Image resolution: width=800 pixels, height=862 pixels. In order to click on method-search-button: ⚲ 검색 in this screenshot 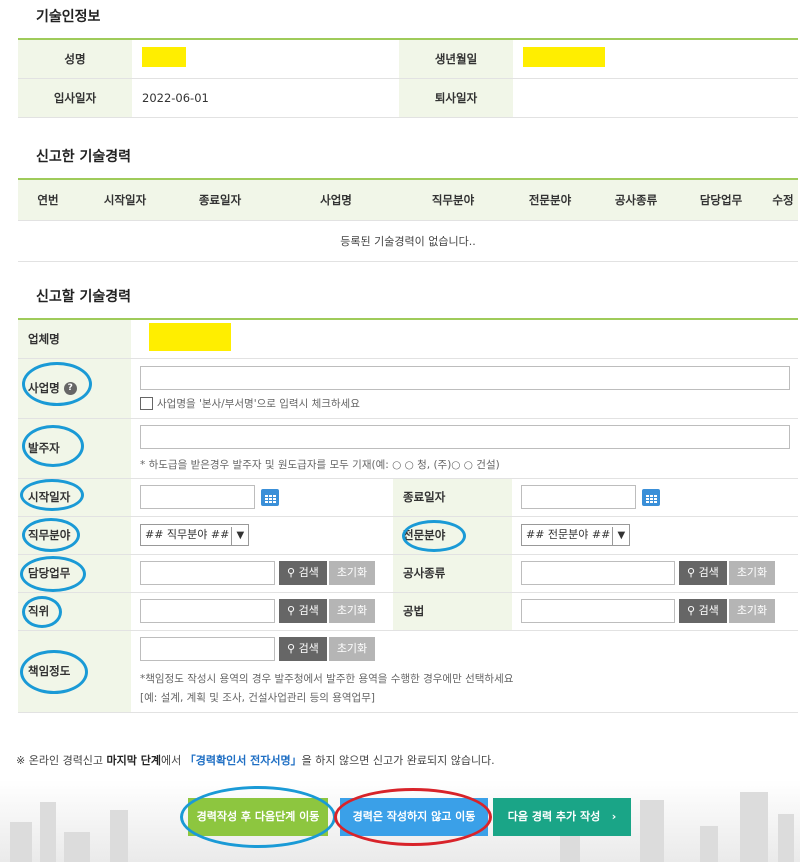, I will do `click(703, 611)`.